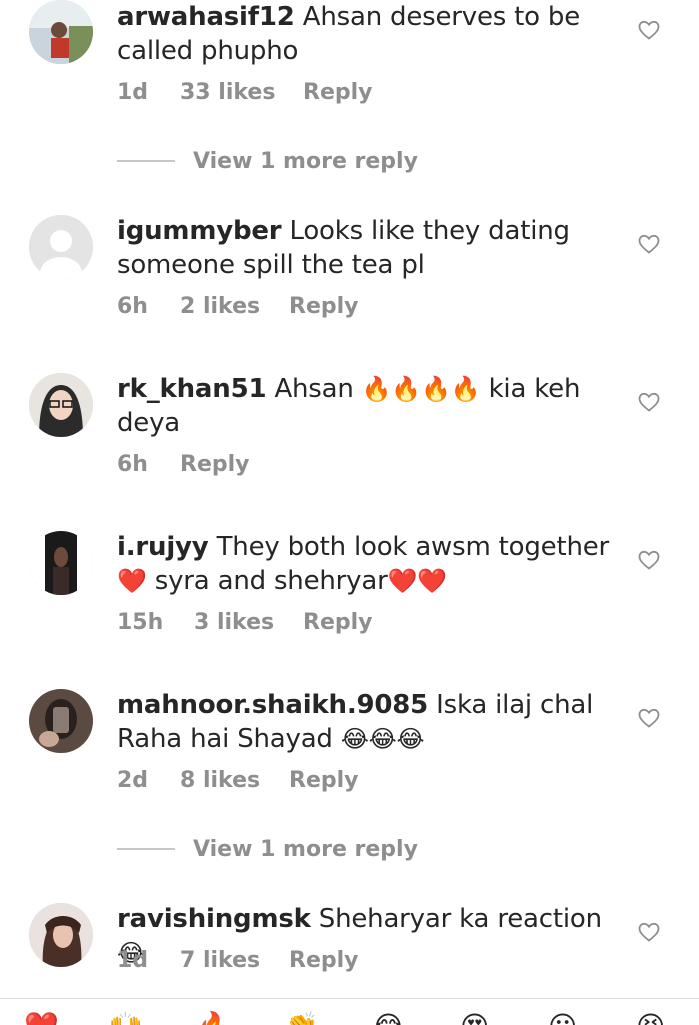 The height and width of the screenshot is (1025, 699). I want to click on comment-likes: 7 likes, so click(234, 963).